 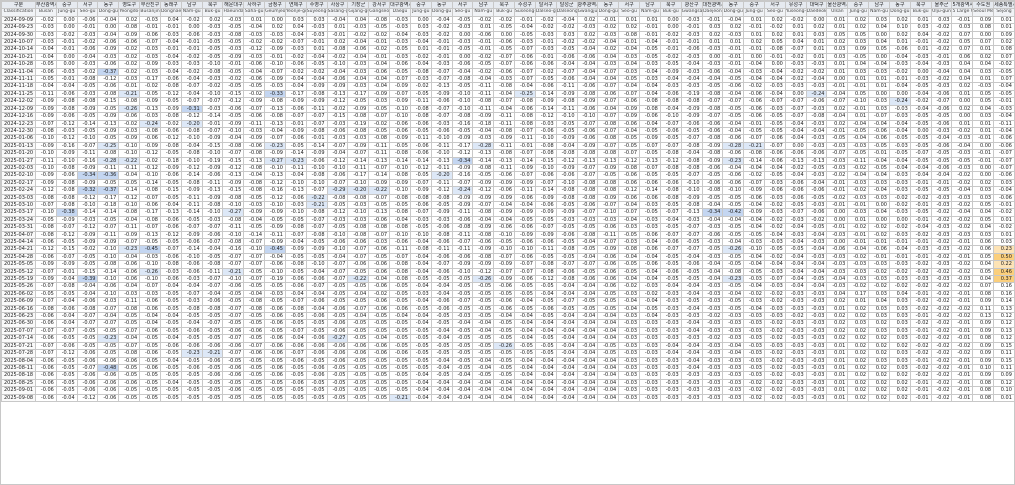 I want to click on column-header-en: Nam-gu, so click(x=879, y=12).